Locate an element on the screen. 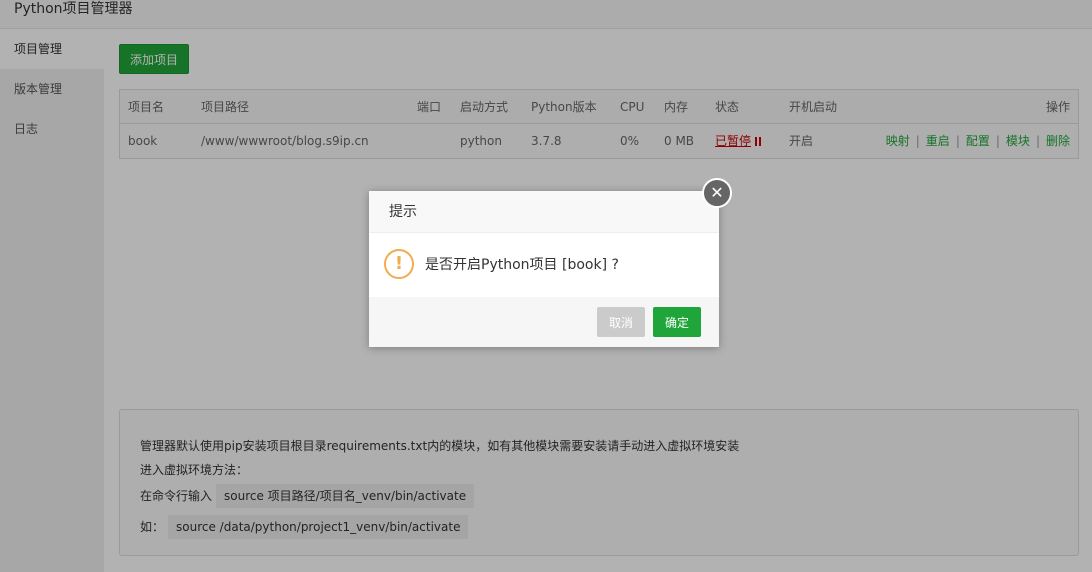 The width and height of the screenshot is (1092, 572). confirm-button: 确定 is located at coordinates (677, 322).